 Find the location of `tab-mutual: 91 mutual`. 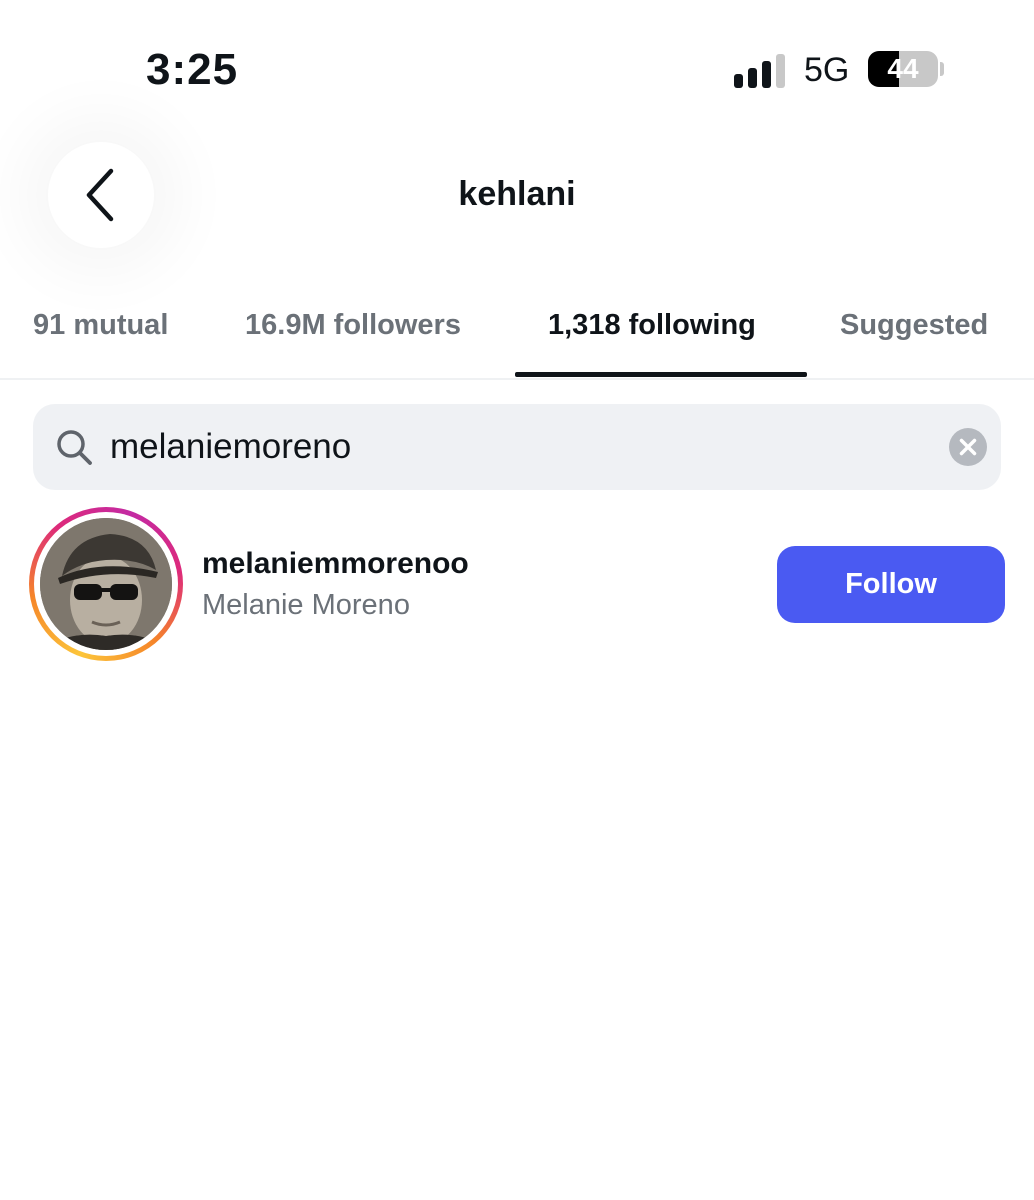

tab-mutual: 91 mutual is located at coordinates (100, 339).